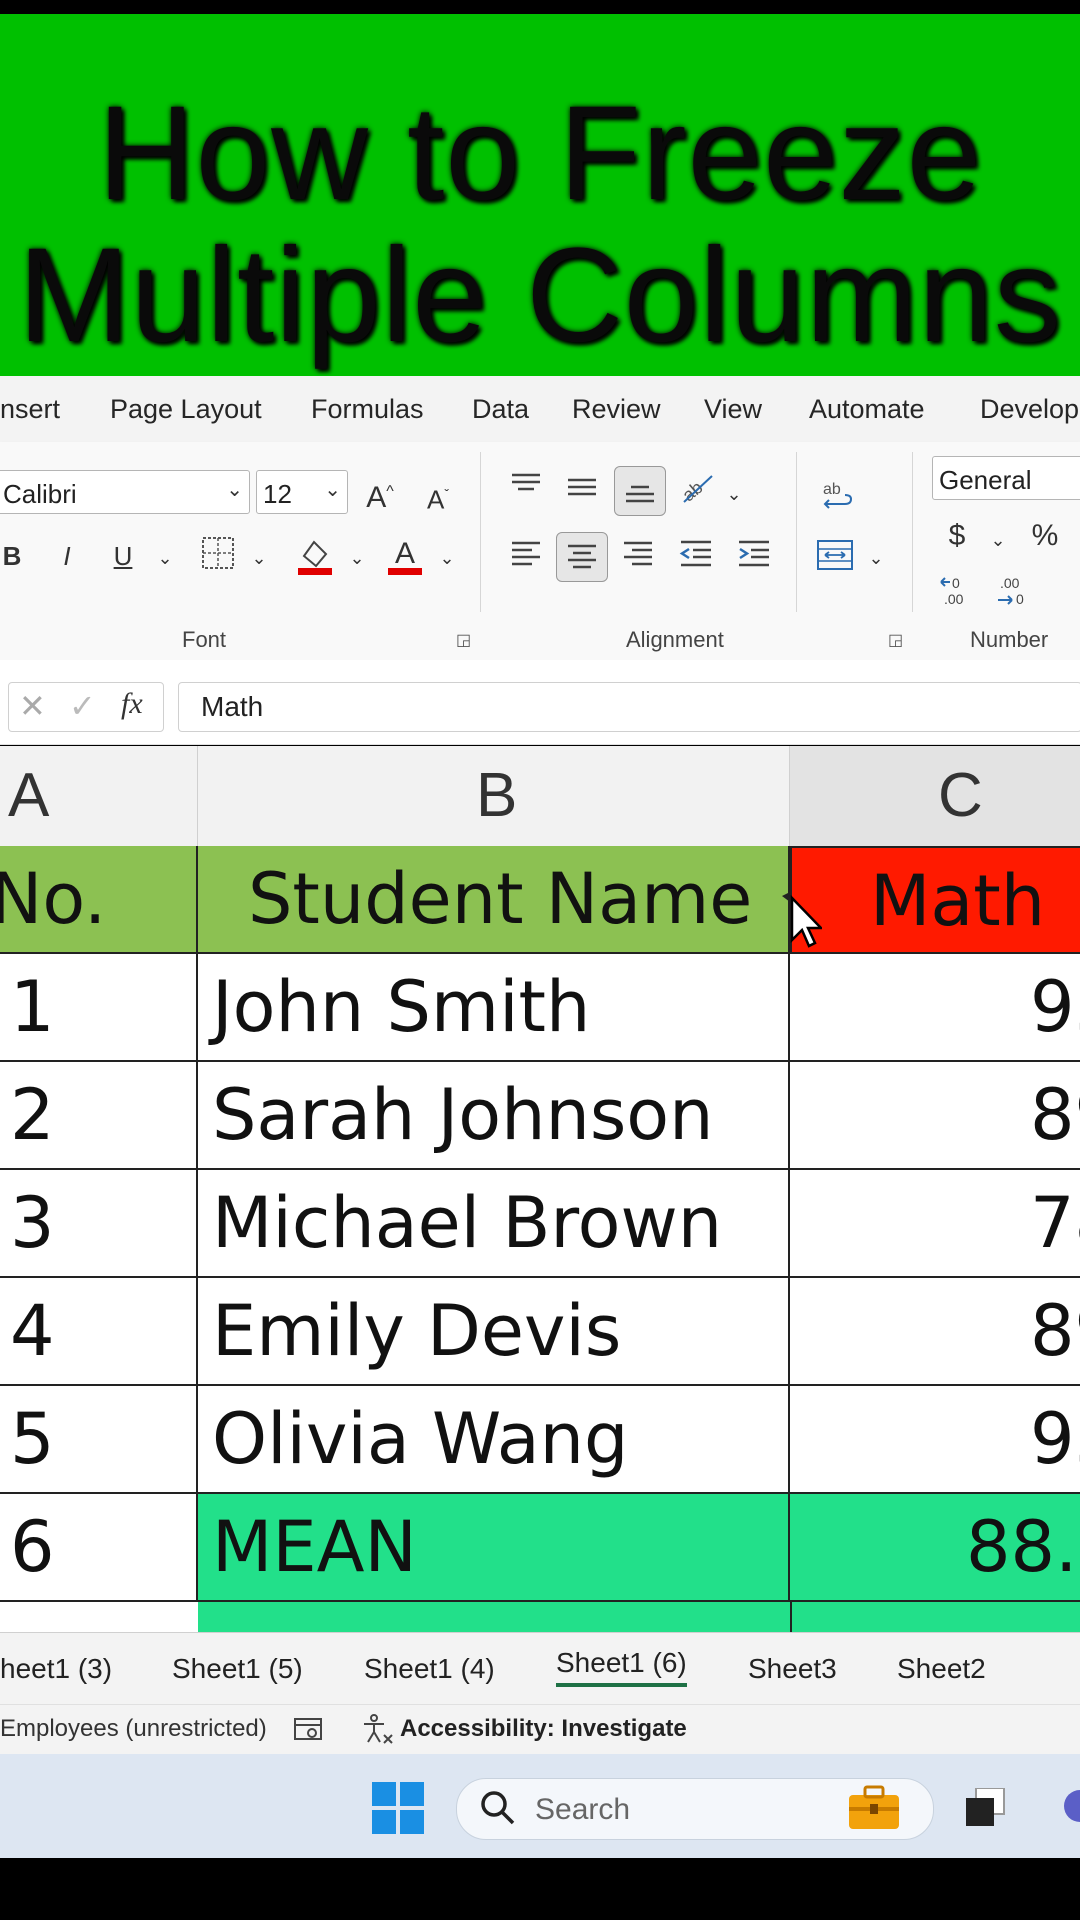 This screenshot has height=1920, width=1080. I want to click on tab-page-layout: Page Layout, so click(186, 409).